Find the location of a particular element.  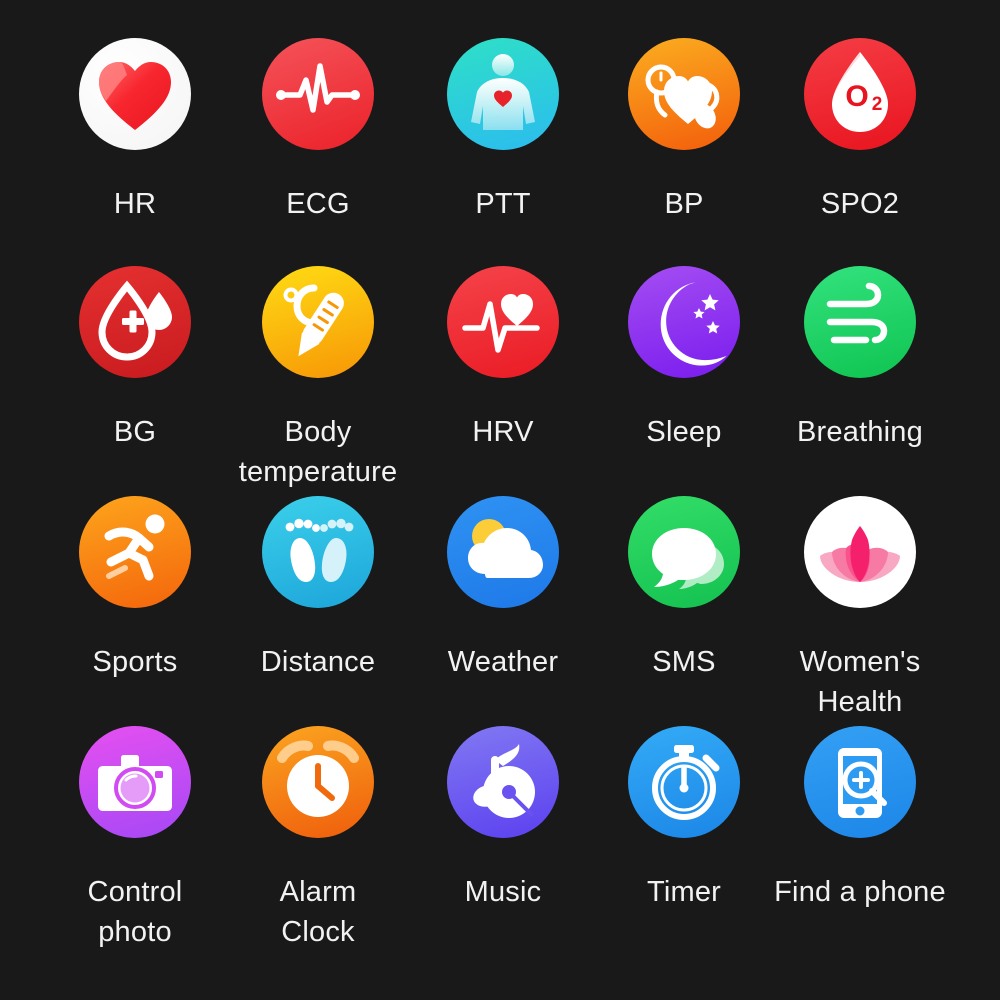

app-label: HR is located at coordinates (135, 204).